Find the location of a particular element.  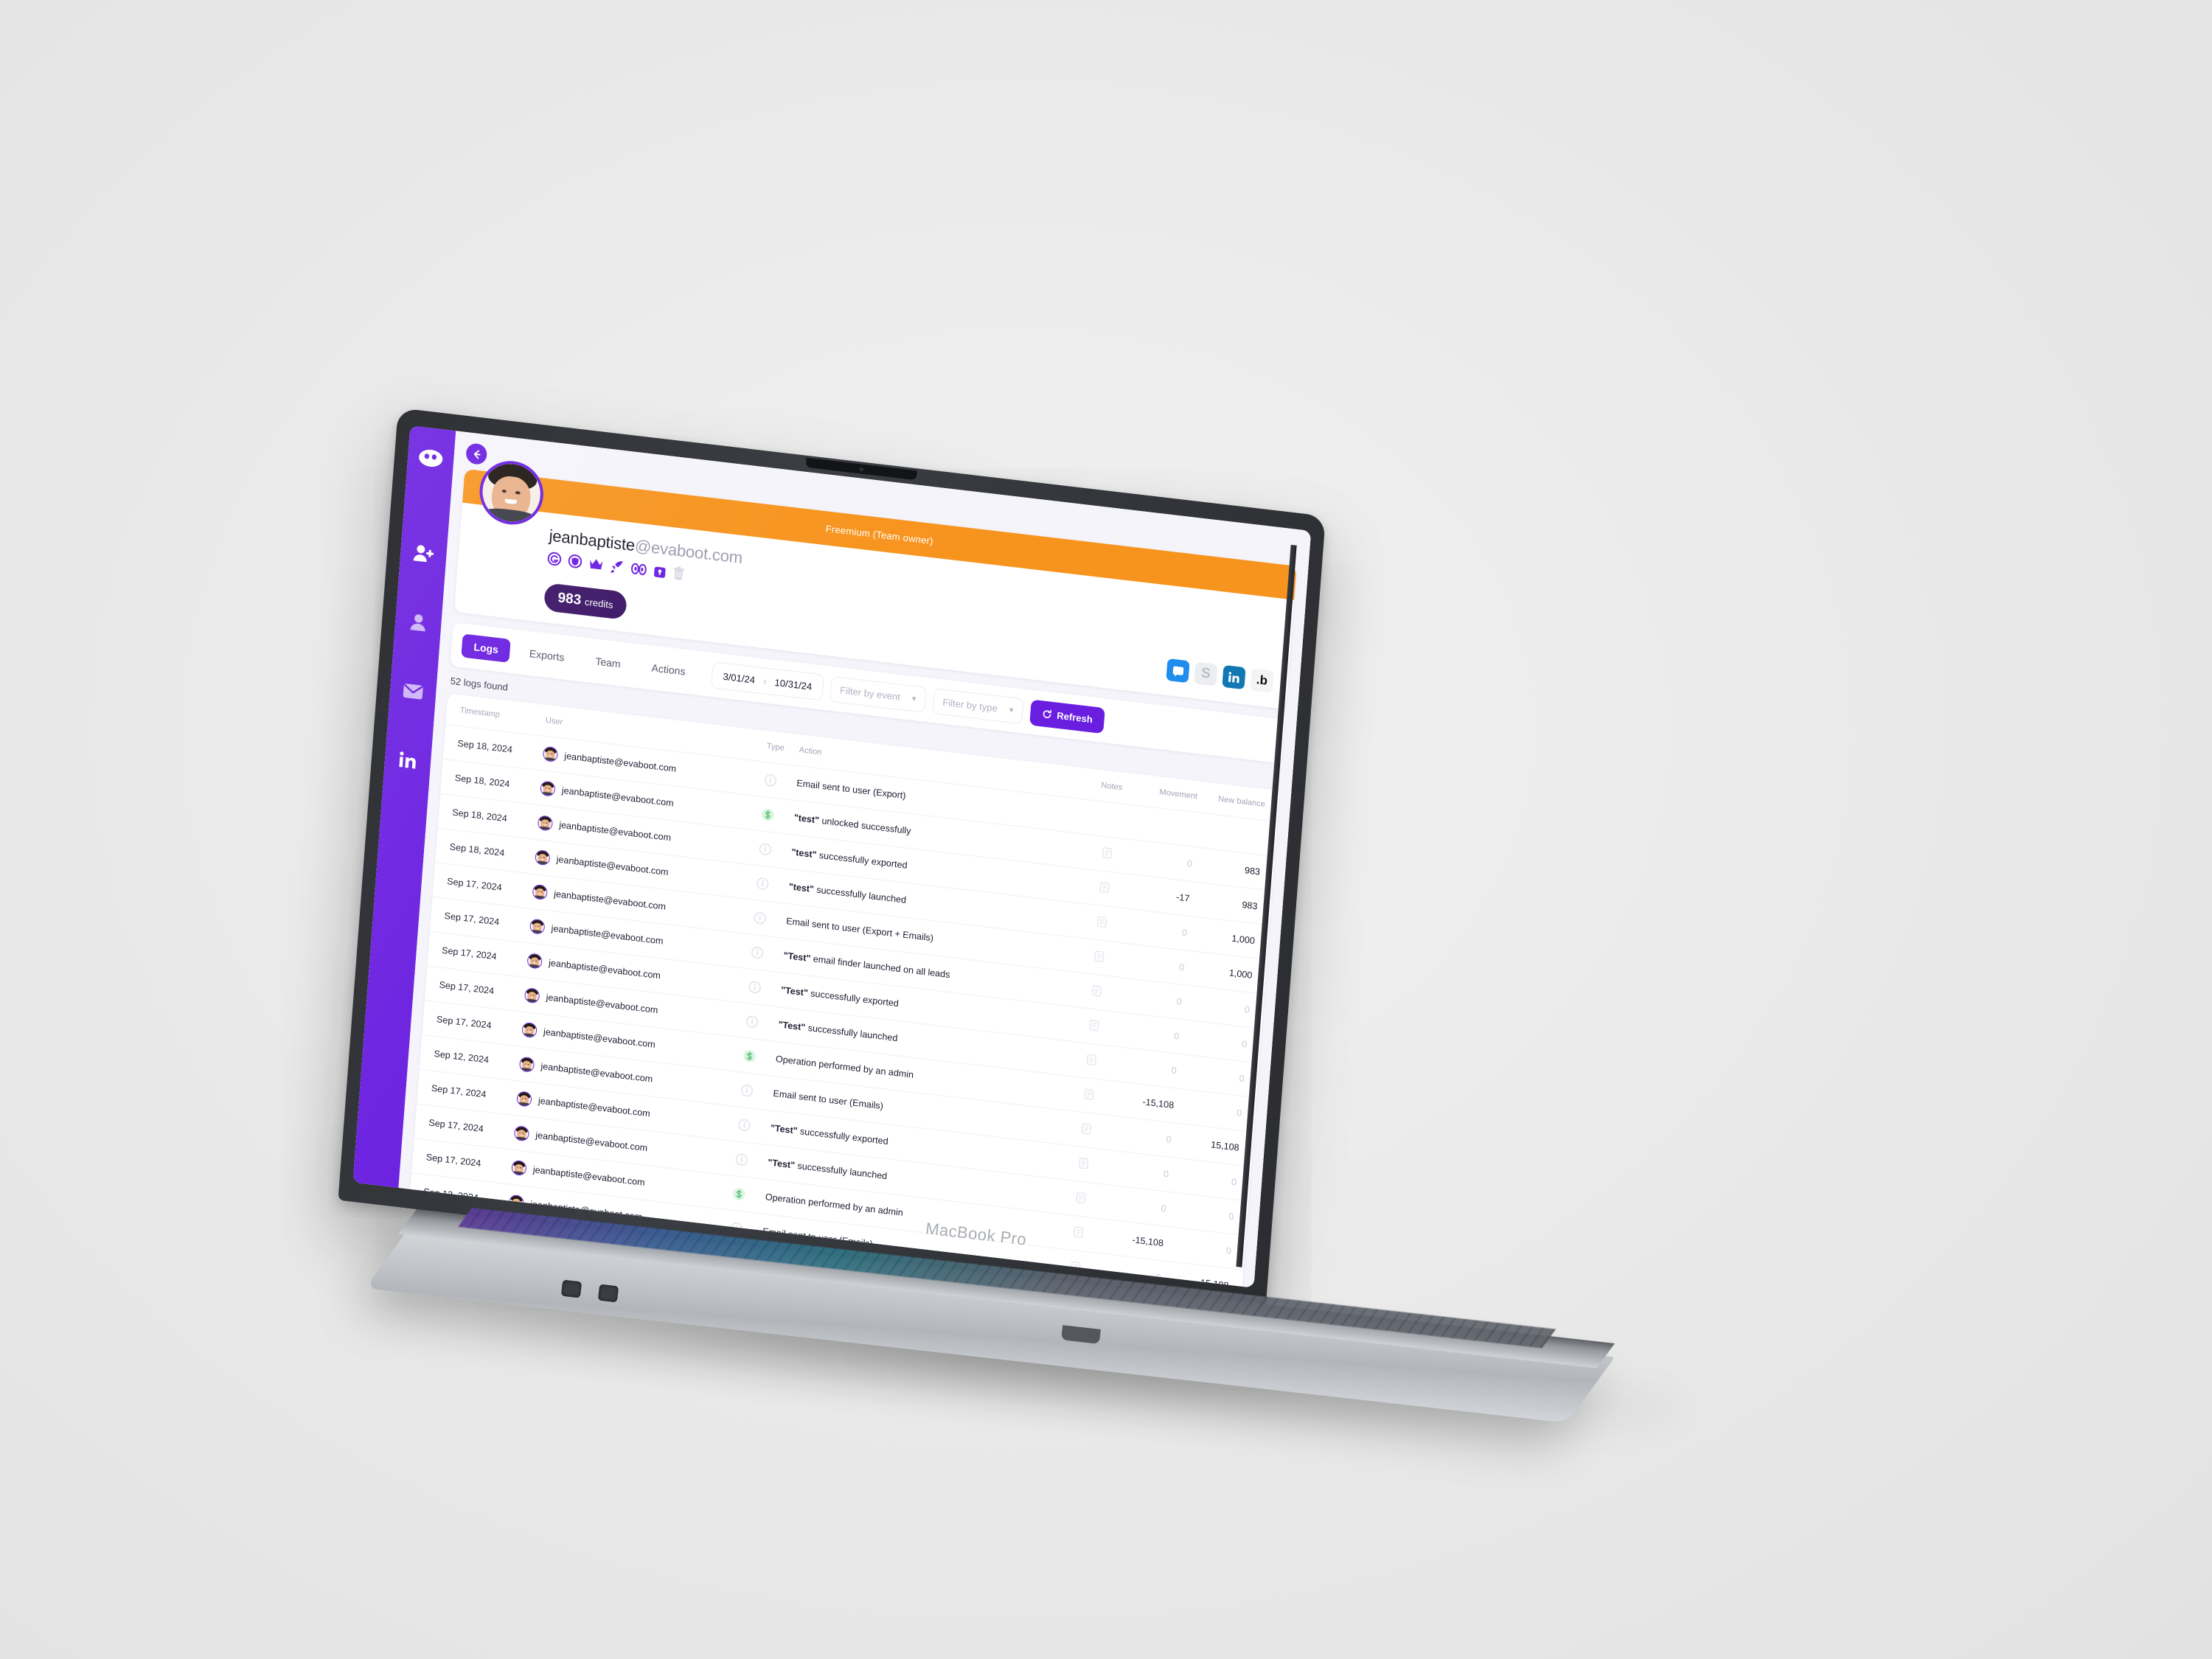

shield-circle-icon is located at coordinates (575, 561).